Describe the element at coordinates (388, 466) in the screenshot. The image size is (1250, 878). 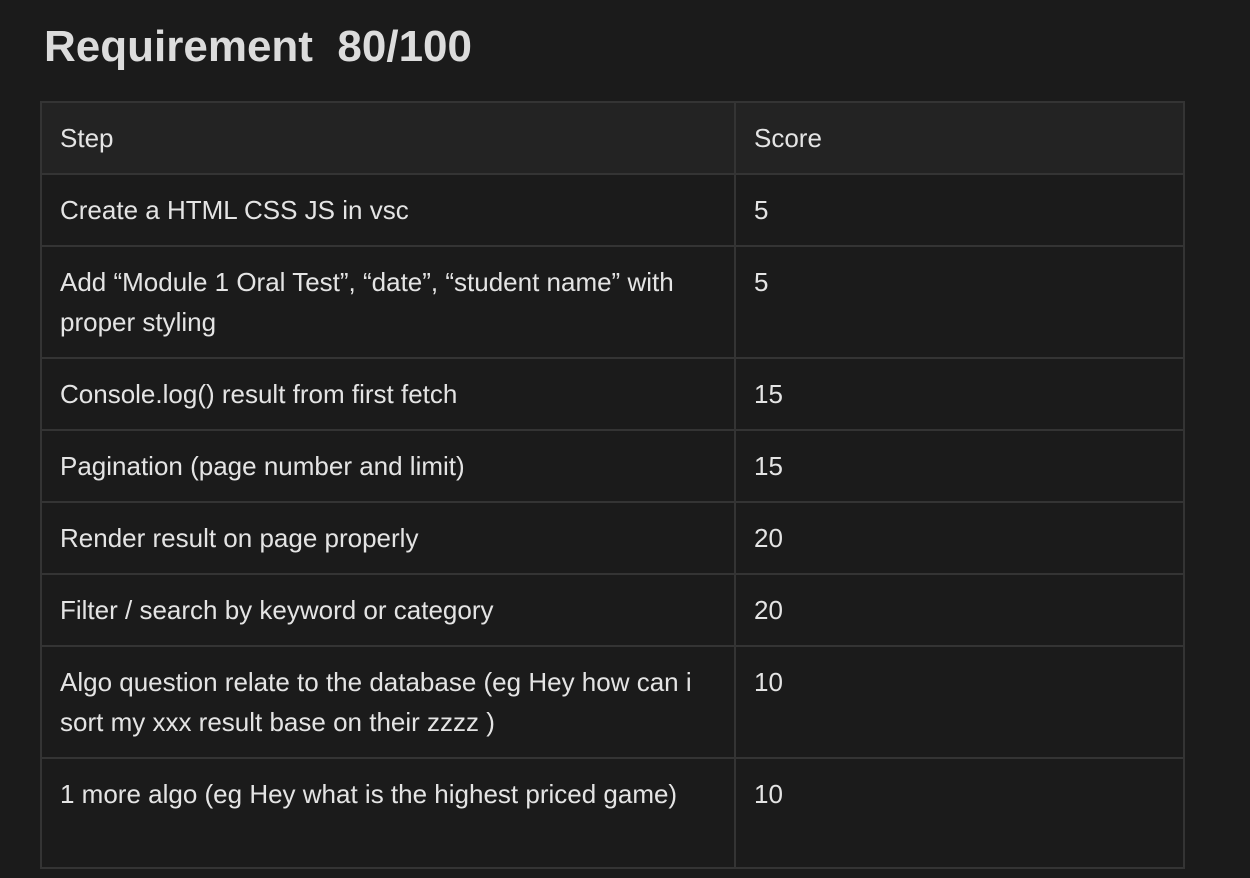
I see `step-cell: Pagination (page number and limit)` at that location.